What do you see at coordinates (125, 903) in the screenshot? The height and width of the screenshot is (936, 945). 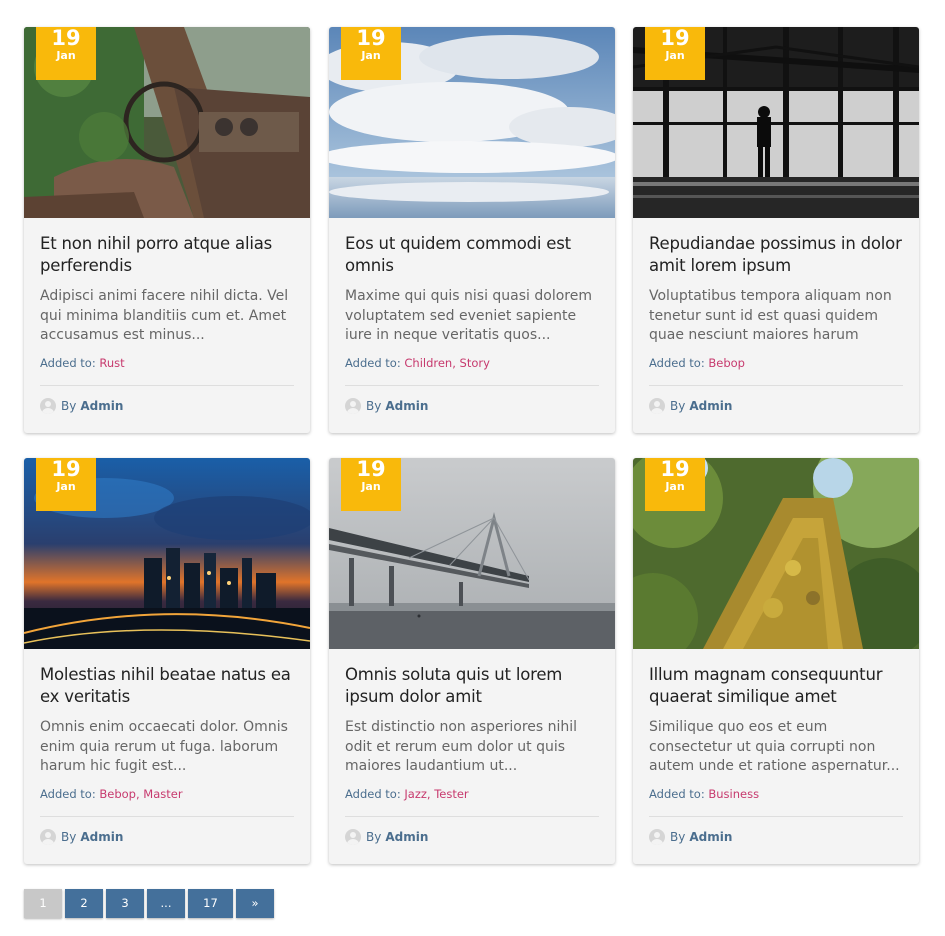 I see `page-button-3: 3` at bounding box center [125, 903].